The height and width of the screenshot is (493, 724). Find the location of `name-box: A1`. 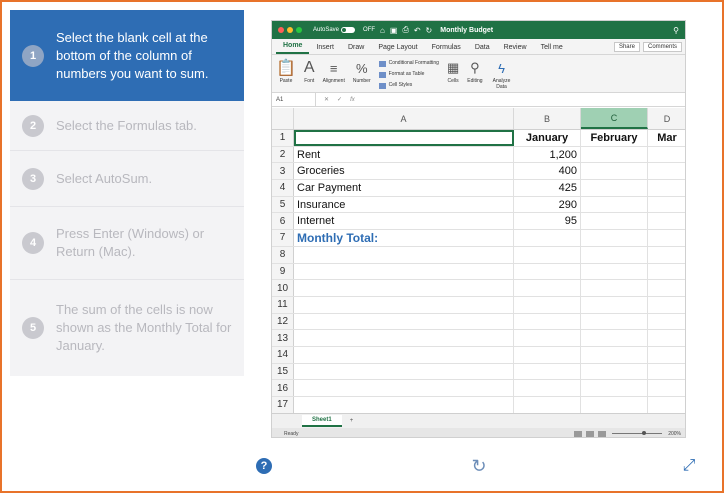

name-box: A1 is located at coordinates (294, 99).